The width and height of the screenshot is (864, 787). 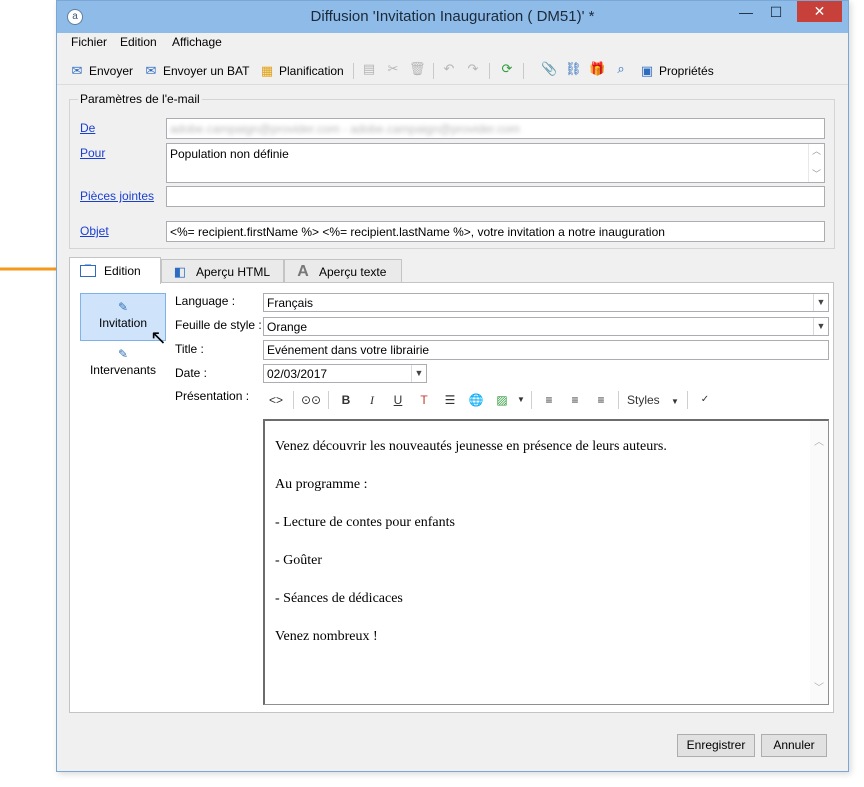 What do you see at coordinates (549, 69) in the screenshot?
I see `attachment-icon: 📎` at bounding box center [549, 69].